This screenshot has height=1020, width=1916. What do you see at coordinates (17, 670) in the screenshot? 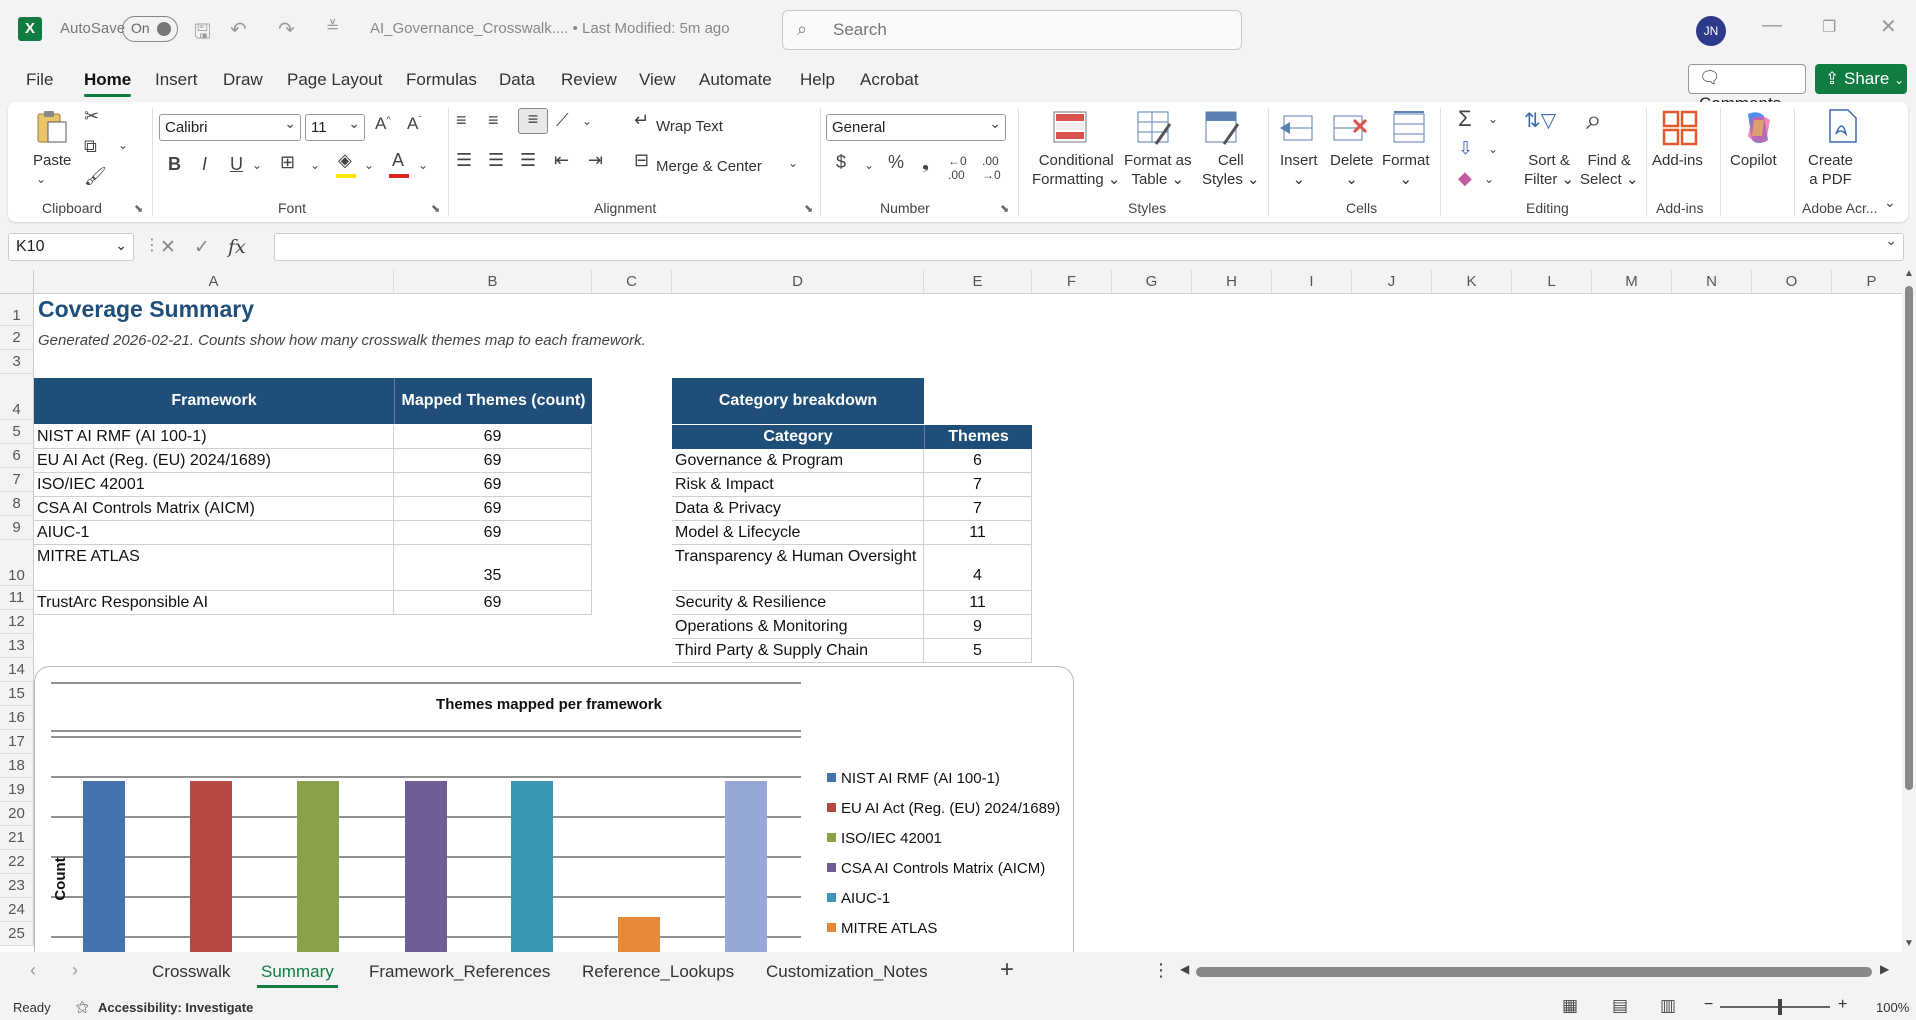
I see `row-header: 14` at bounding box center [17, 670].